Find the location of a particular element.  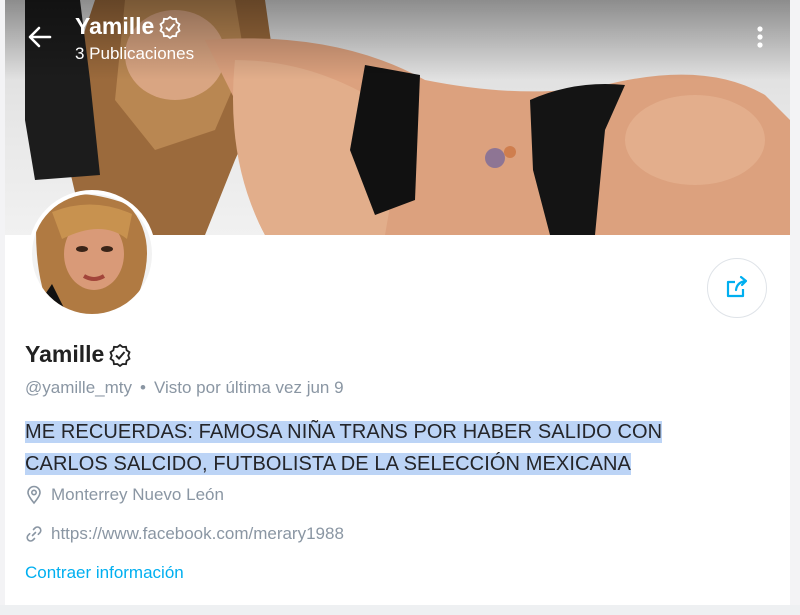

profile-name: Yamille is located at coordinates (78, 354).